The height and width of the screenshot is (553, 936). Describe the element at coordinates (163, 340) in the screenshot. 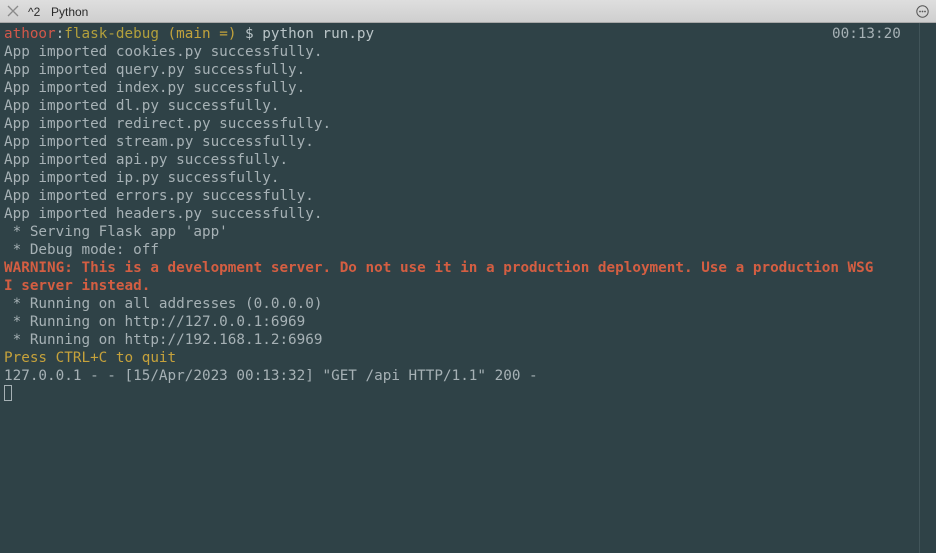

I see `running-line: * Running on http://192.168.1.2:6969` at that location.